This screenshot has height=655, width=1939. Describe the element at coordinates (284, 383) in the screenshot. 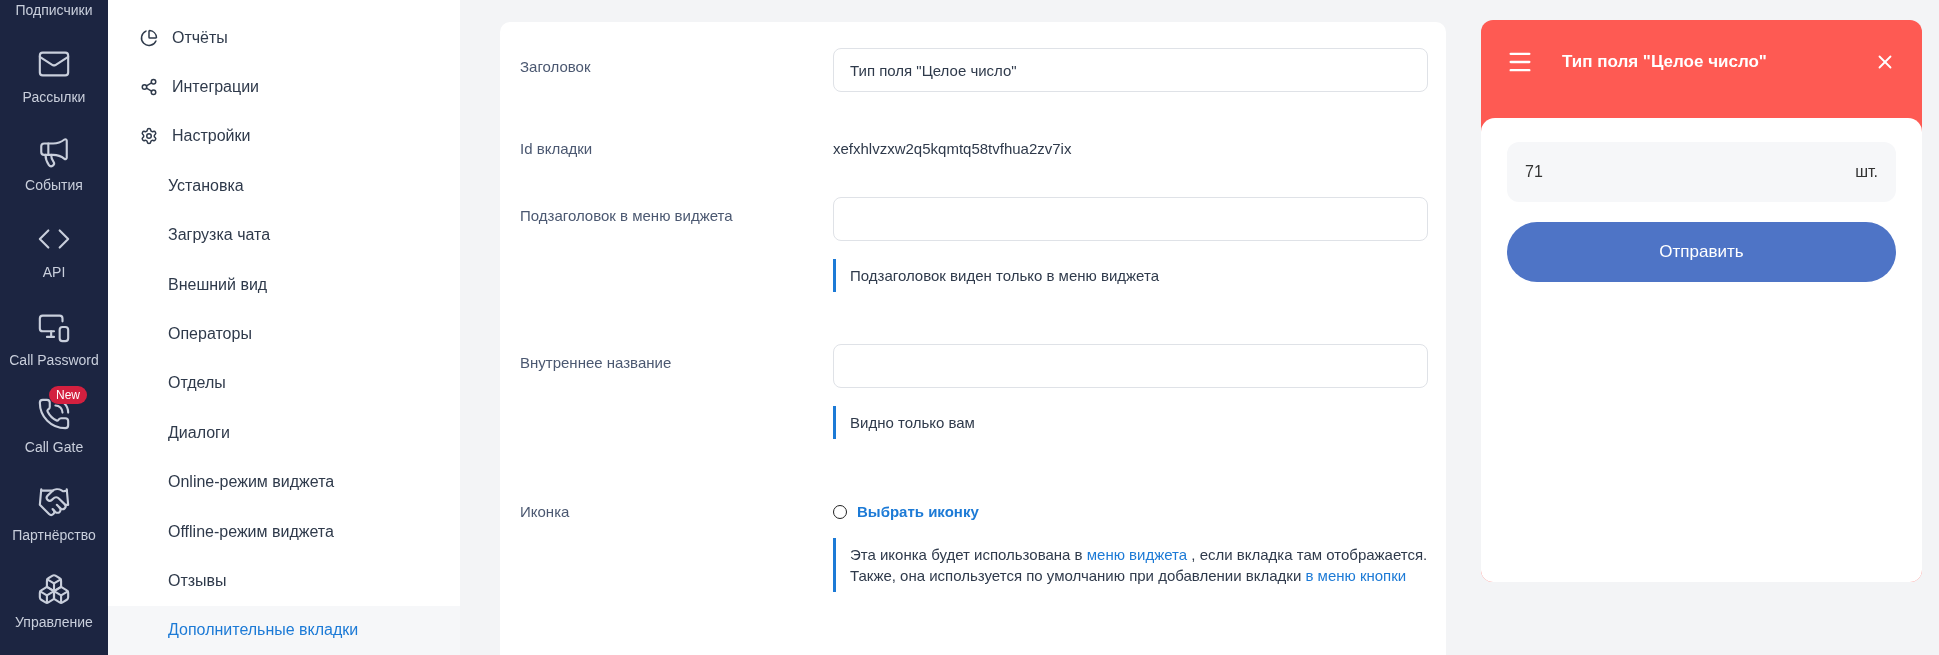

I see `menu-item: Отделы` at that location.